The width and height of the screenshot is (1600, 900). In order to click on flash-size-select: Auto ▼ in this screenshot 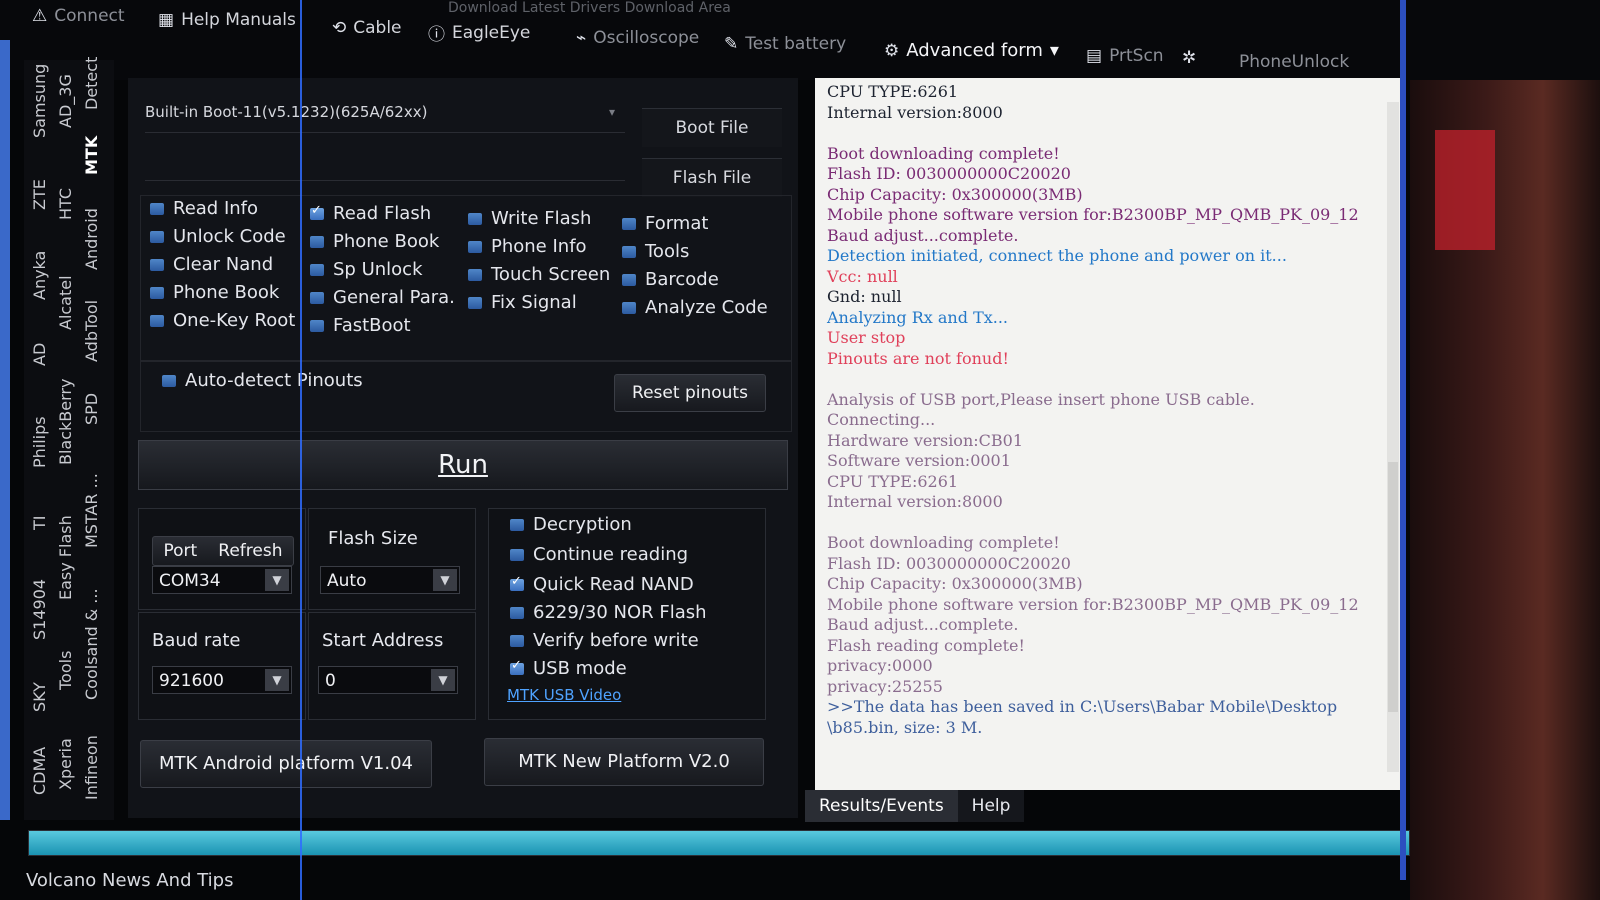, I will do `click(390, 580)`.